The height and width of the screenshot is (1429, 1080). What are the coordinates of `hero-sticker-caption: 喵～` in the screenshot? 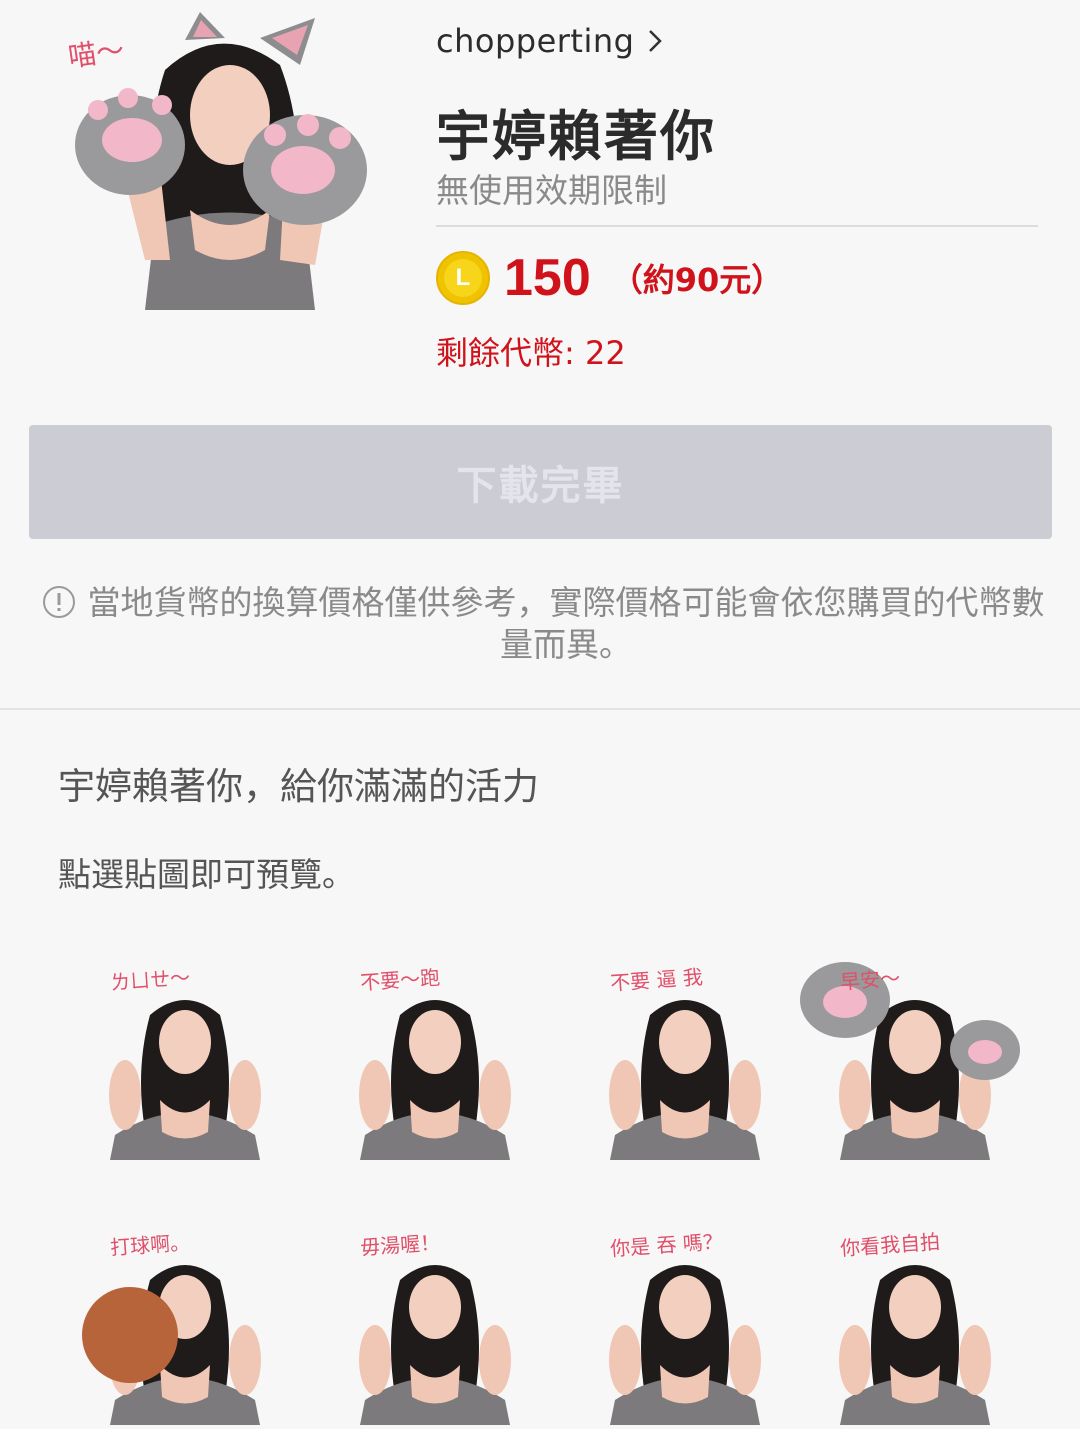 It's located at (96, 53).